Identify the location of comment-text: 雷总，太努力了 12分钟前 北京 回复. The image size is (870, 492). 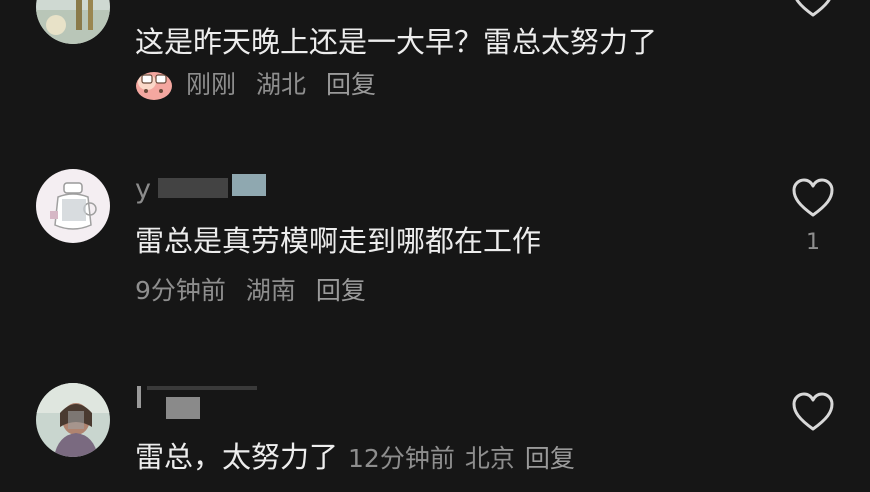
(360, 458).